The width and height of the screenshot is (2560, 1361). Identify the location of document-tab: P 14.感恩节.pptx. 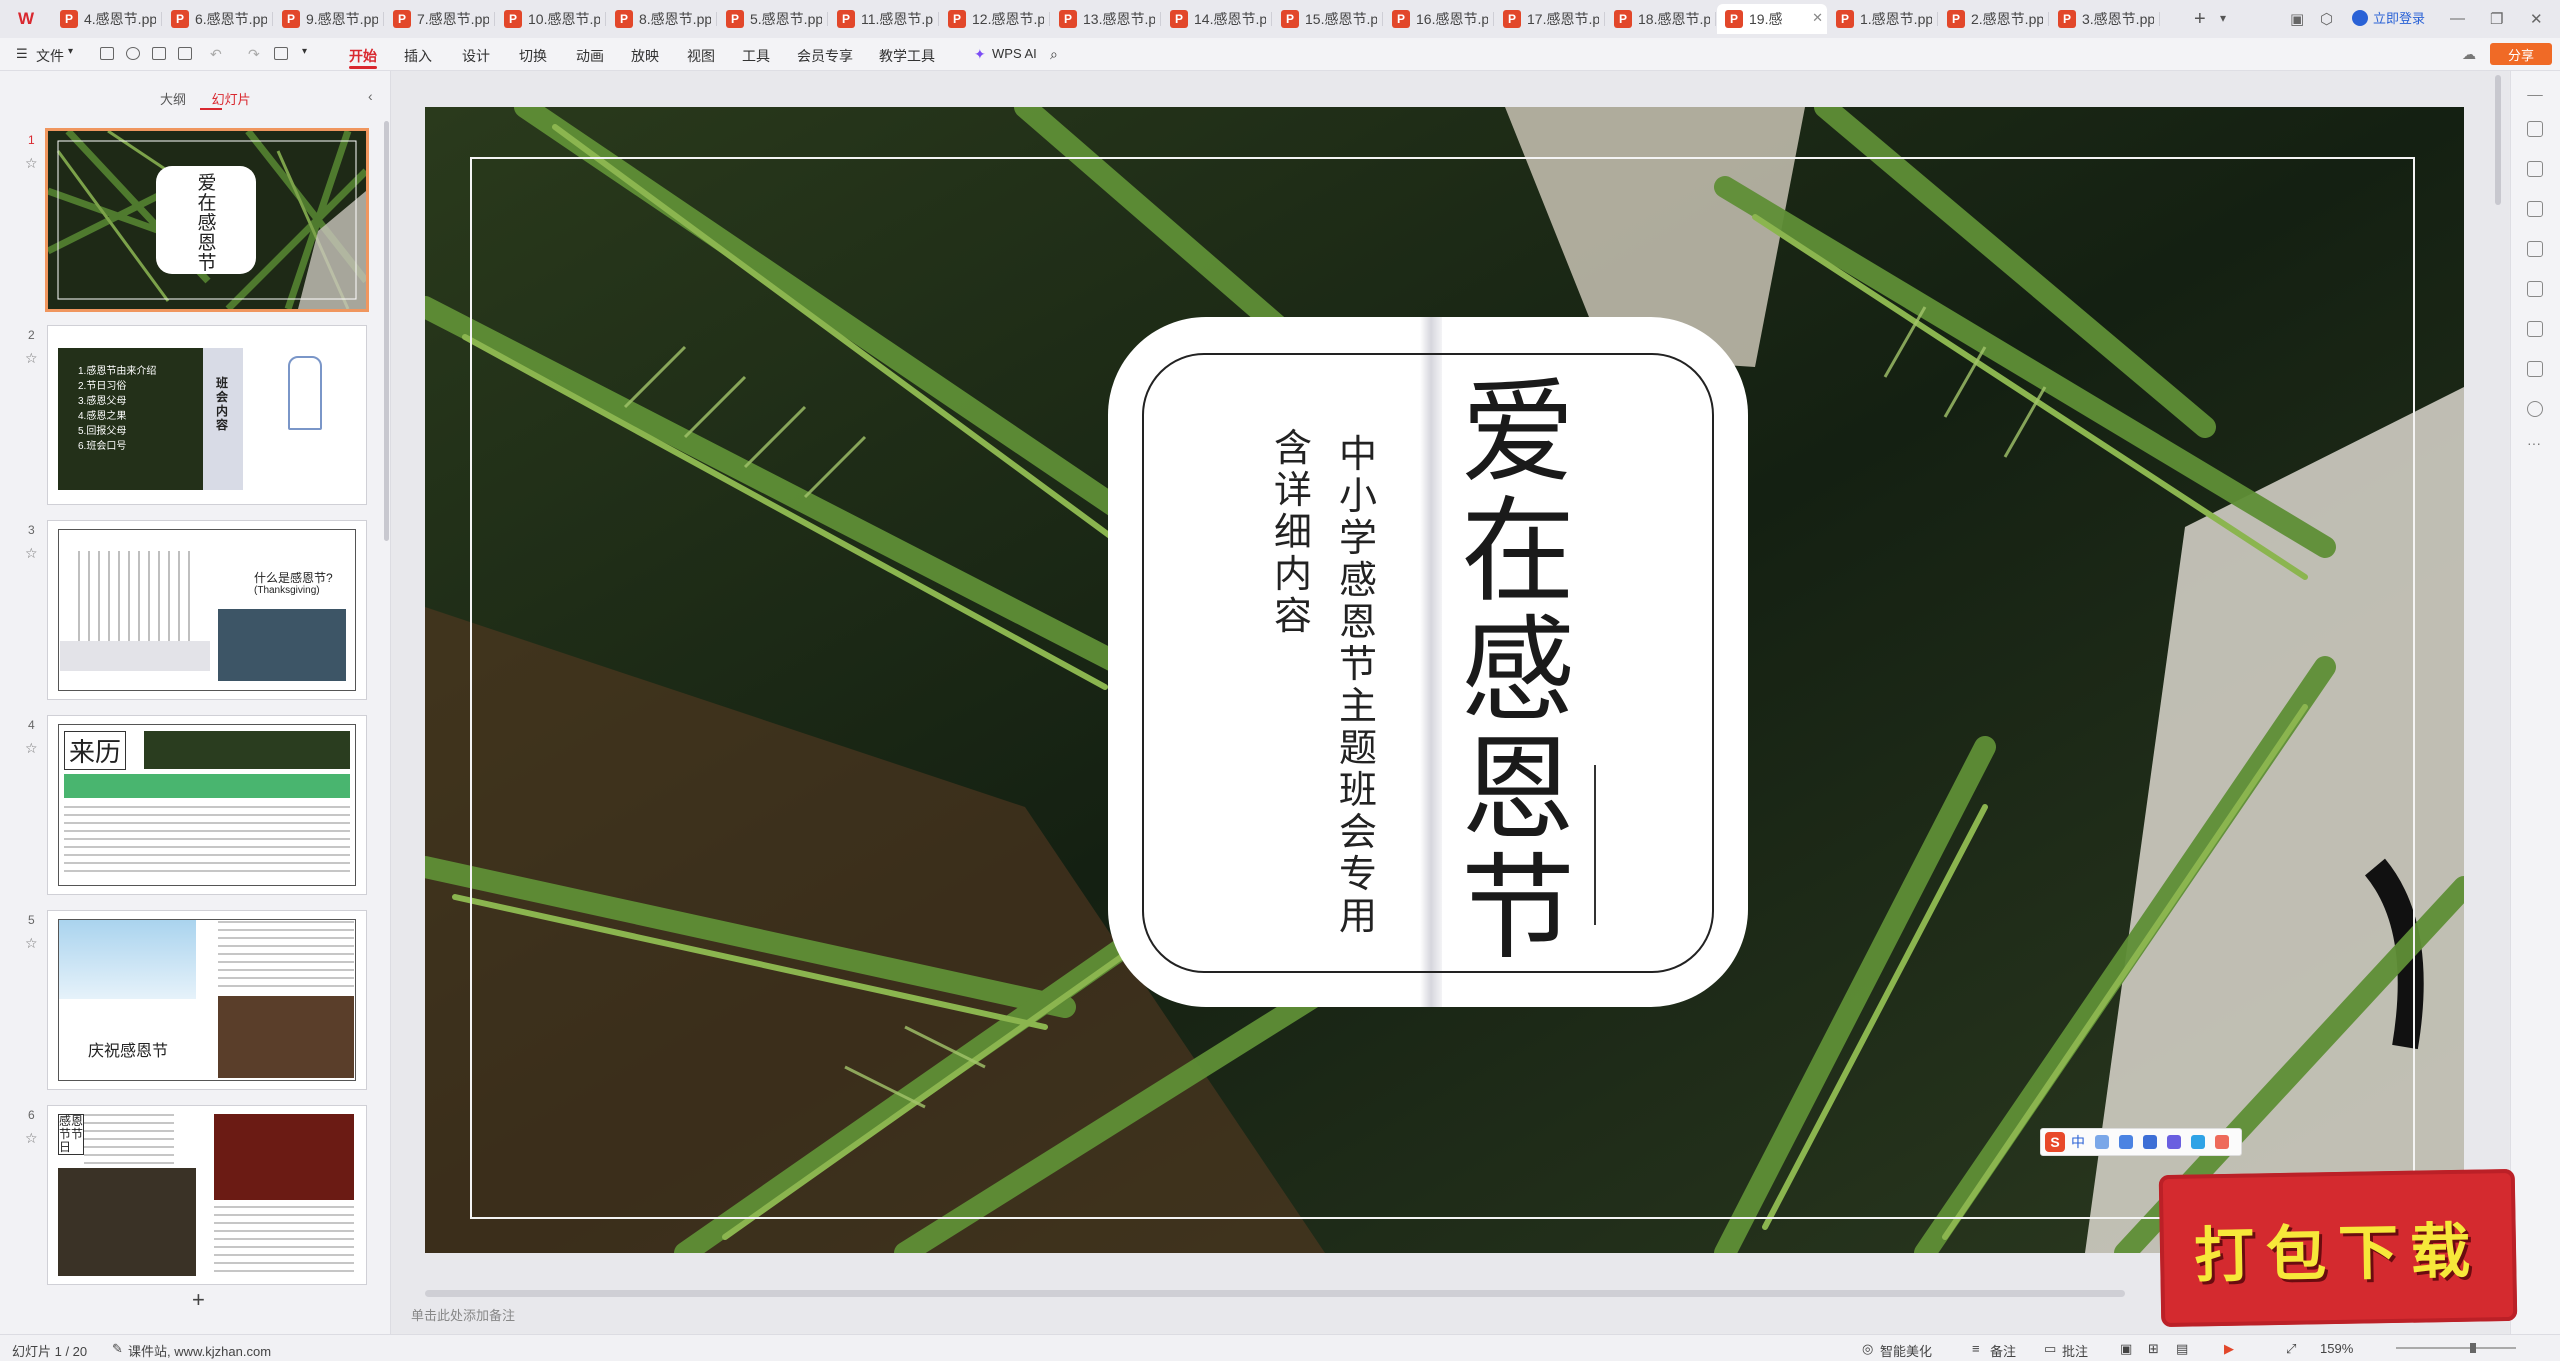
(1217, 19).